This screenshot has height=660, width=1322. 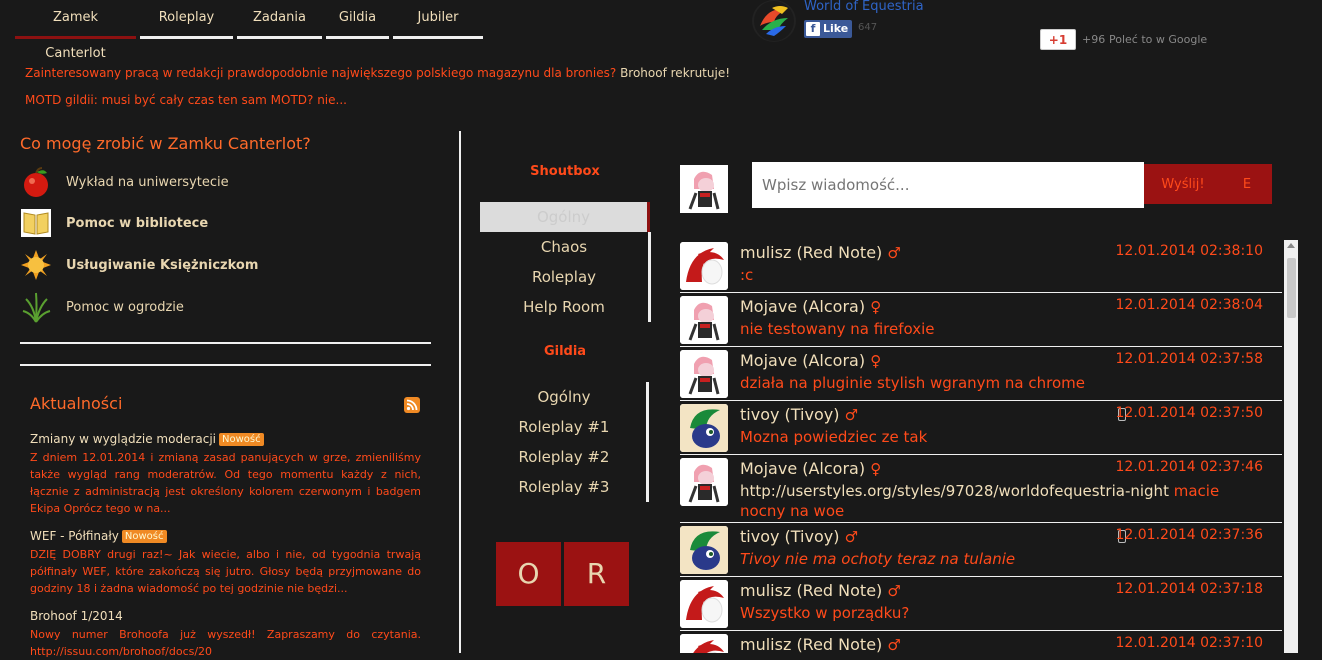 What do you see at coordinates (1291, 245) in the screenshot?
I see `scroll-up-arrow-icon` at bounding box center [1291, 245].